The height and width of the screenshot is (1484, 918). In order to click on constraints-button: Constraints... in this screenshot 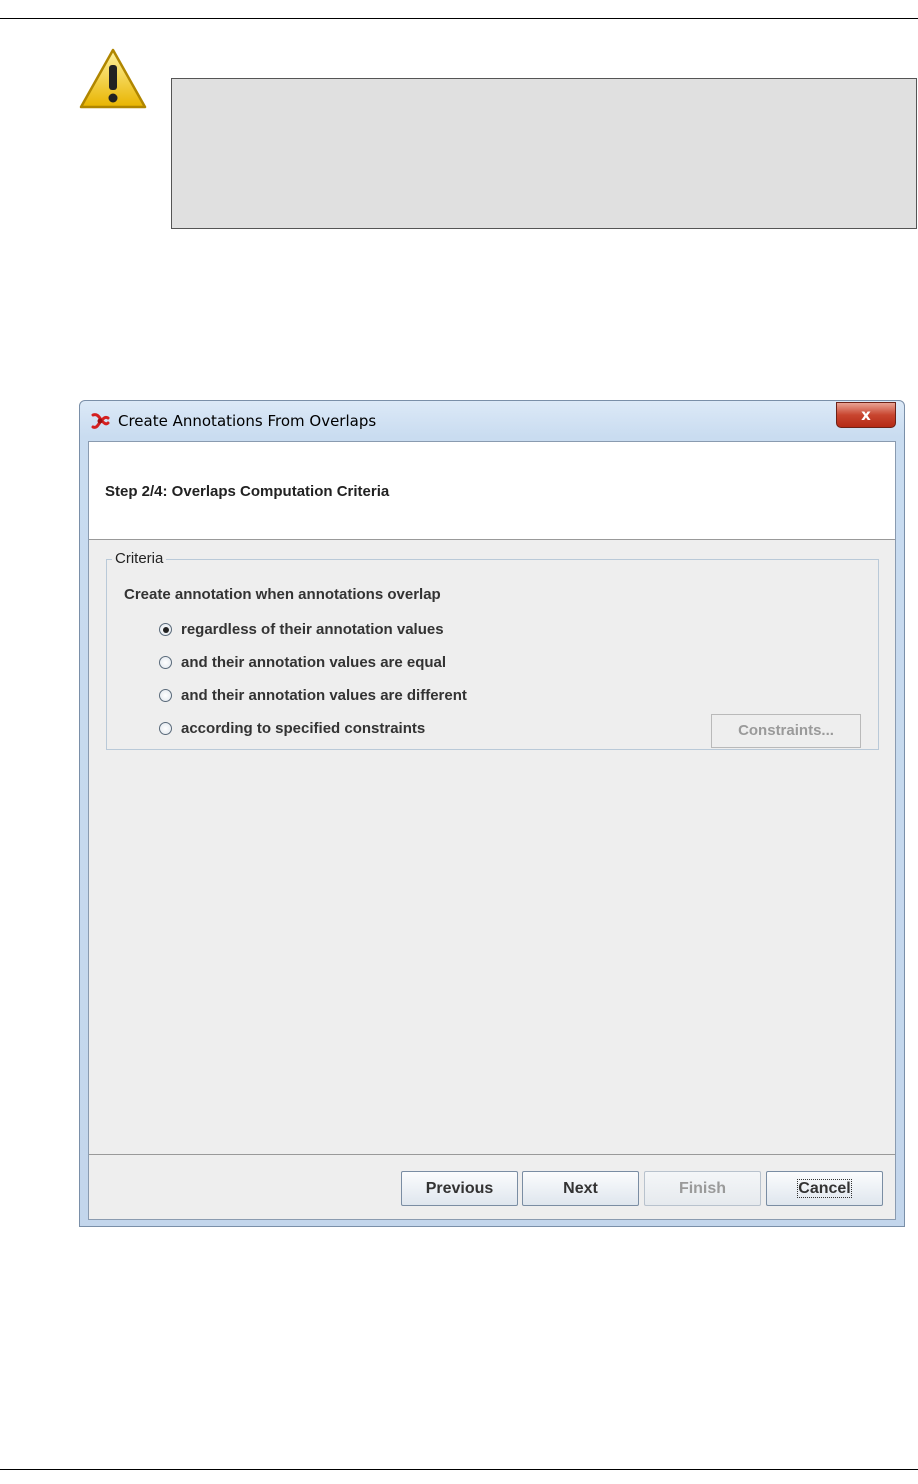, I will do `click(786, 731)`.